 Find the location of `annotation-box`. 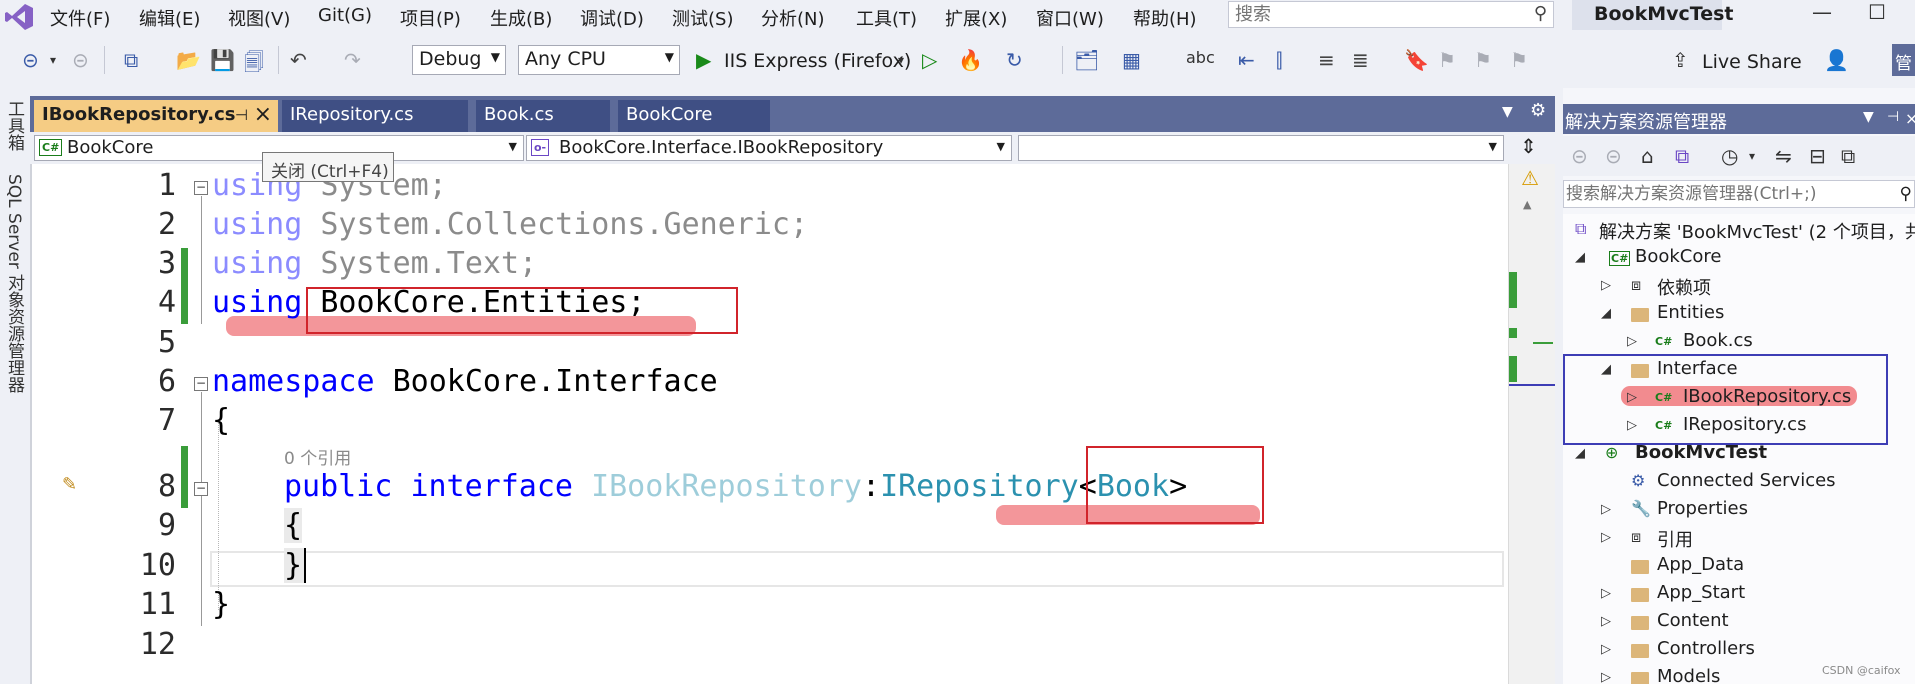

annotation-box is located at coordinates (1175, 485).